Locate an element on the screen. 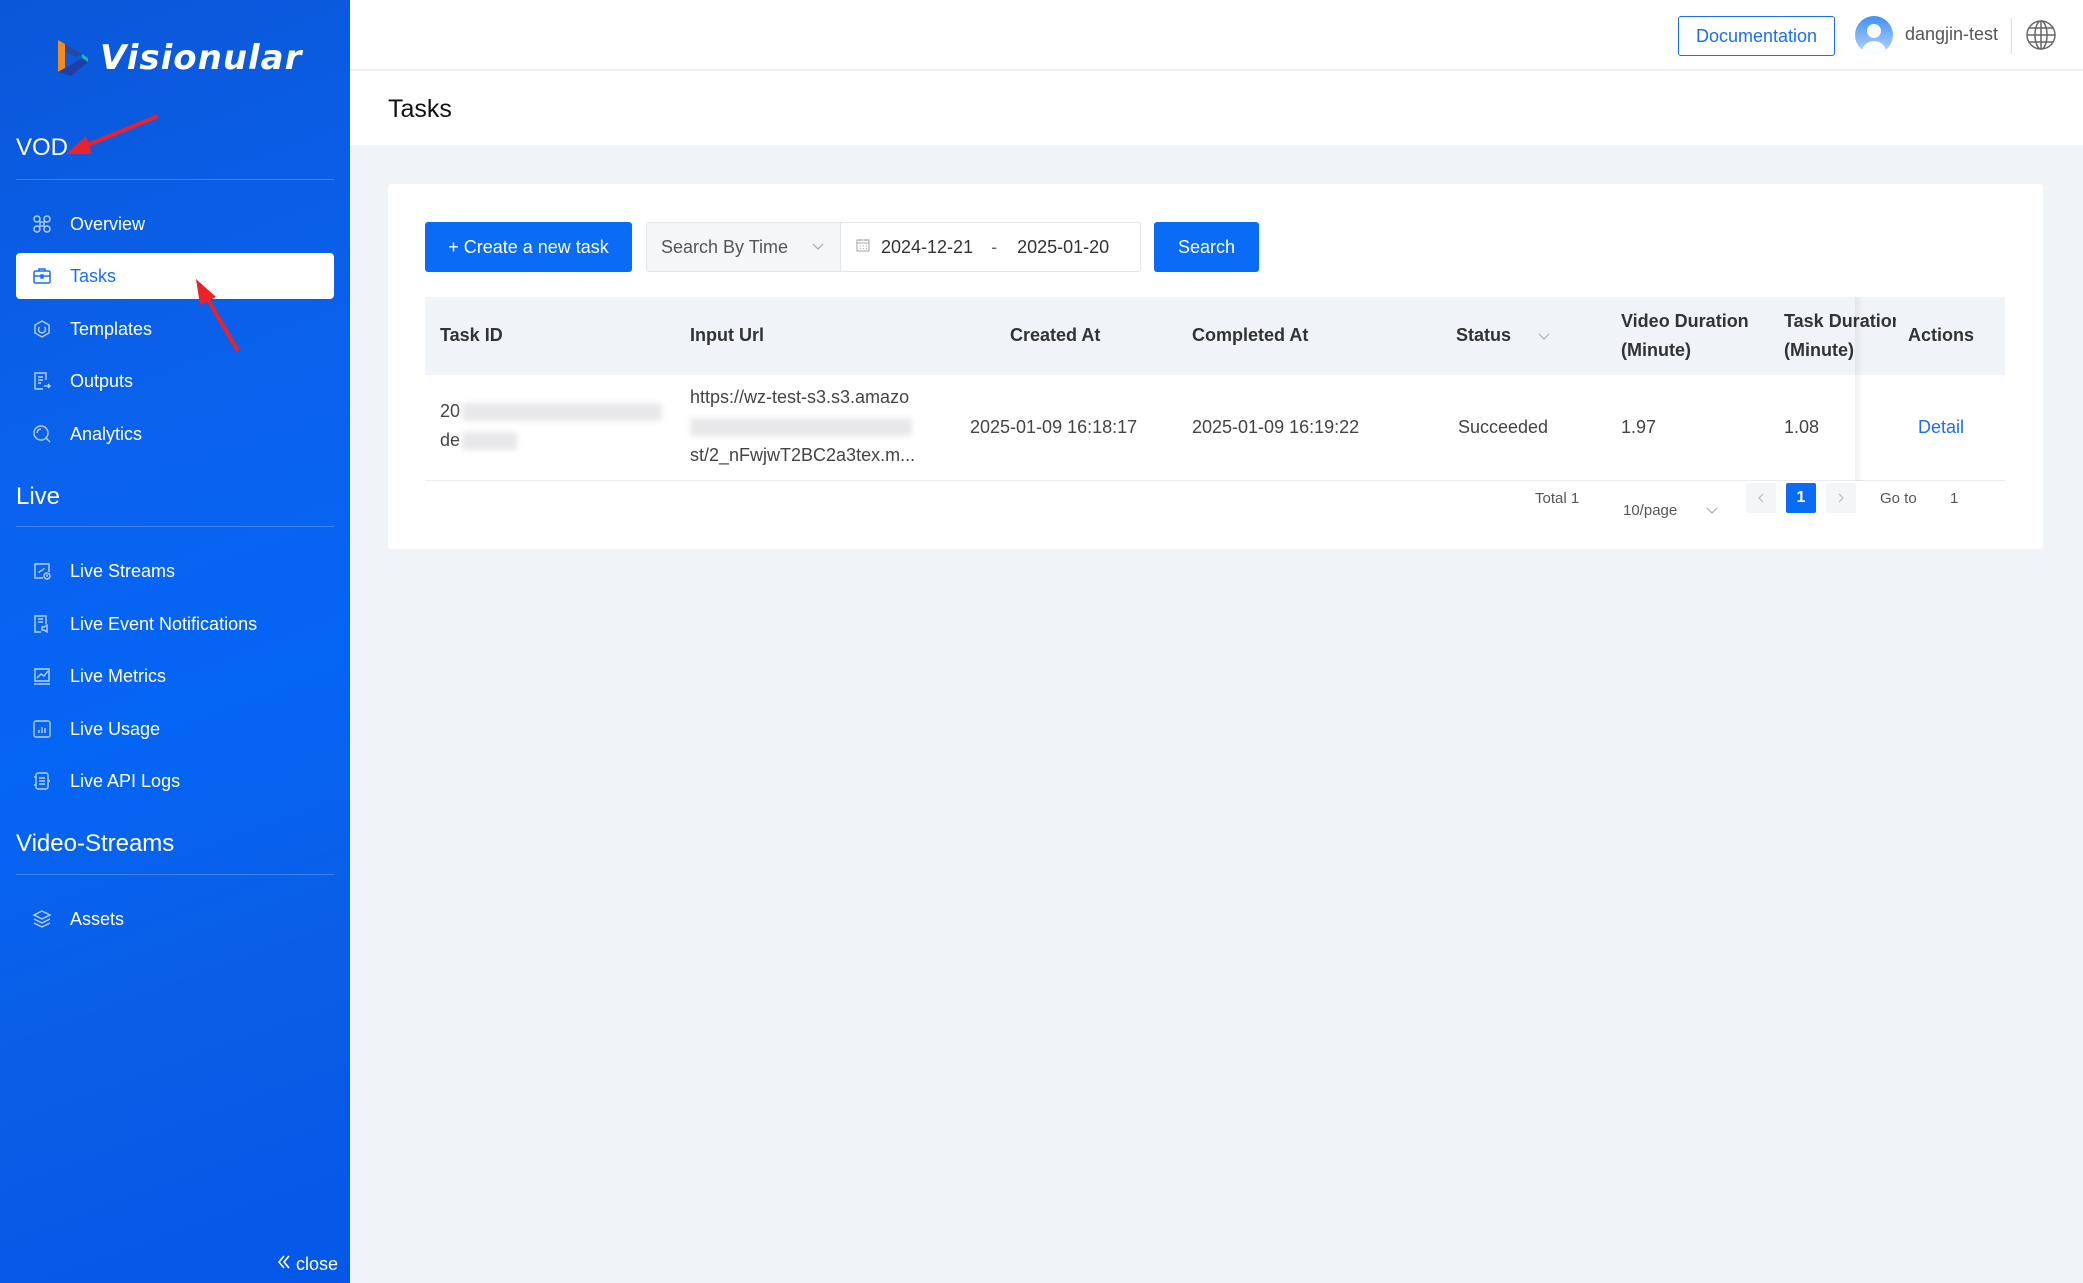  next-page-button is located at coordinates (1841, 498).